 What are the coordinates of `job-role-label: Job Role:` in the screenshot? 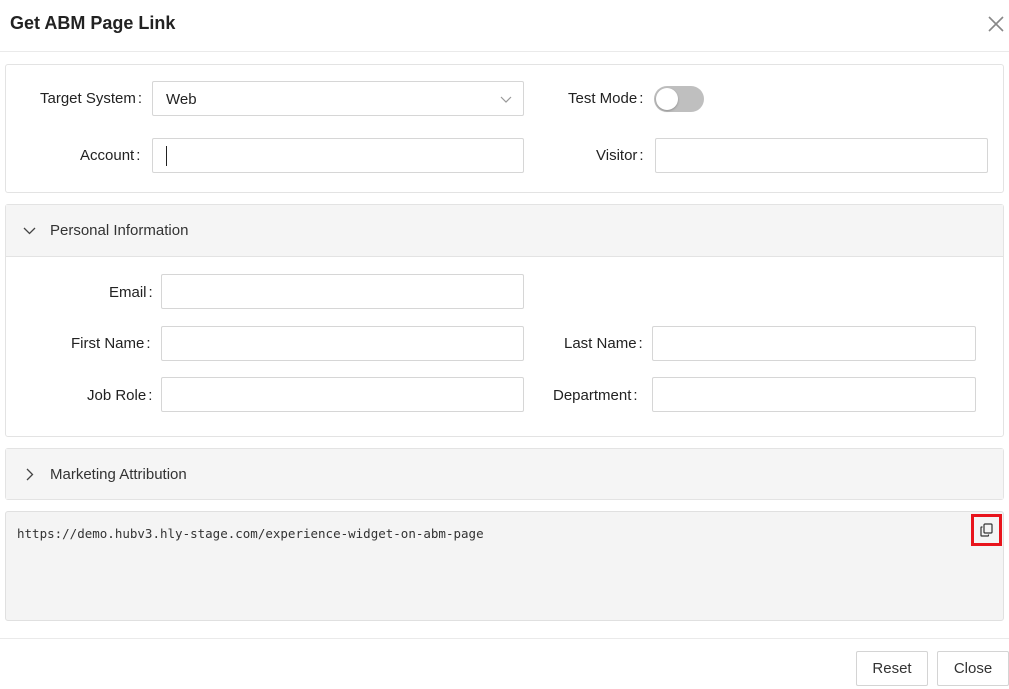 It's located at (120, 395).